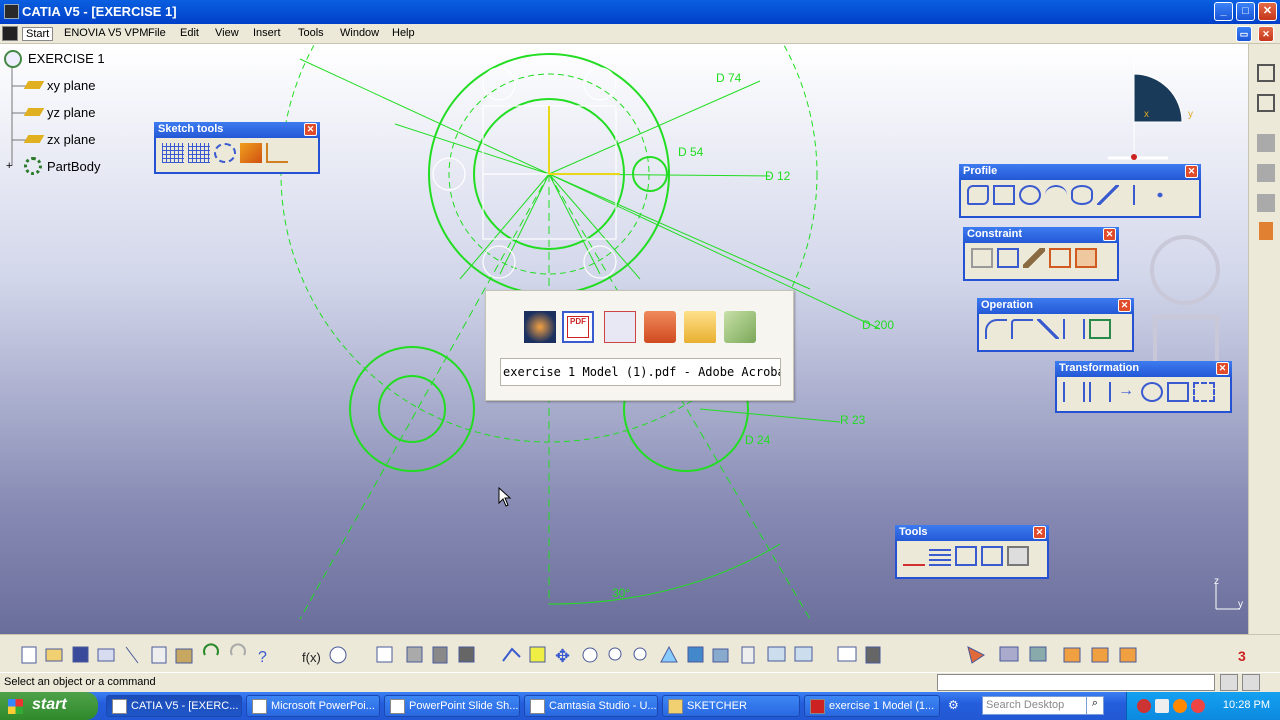  I want to click on constraint-icon, so click(1008, 258).